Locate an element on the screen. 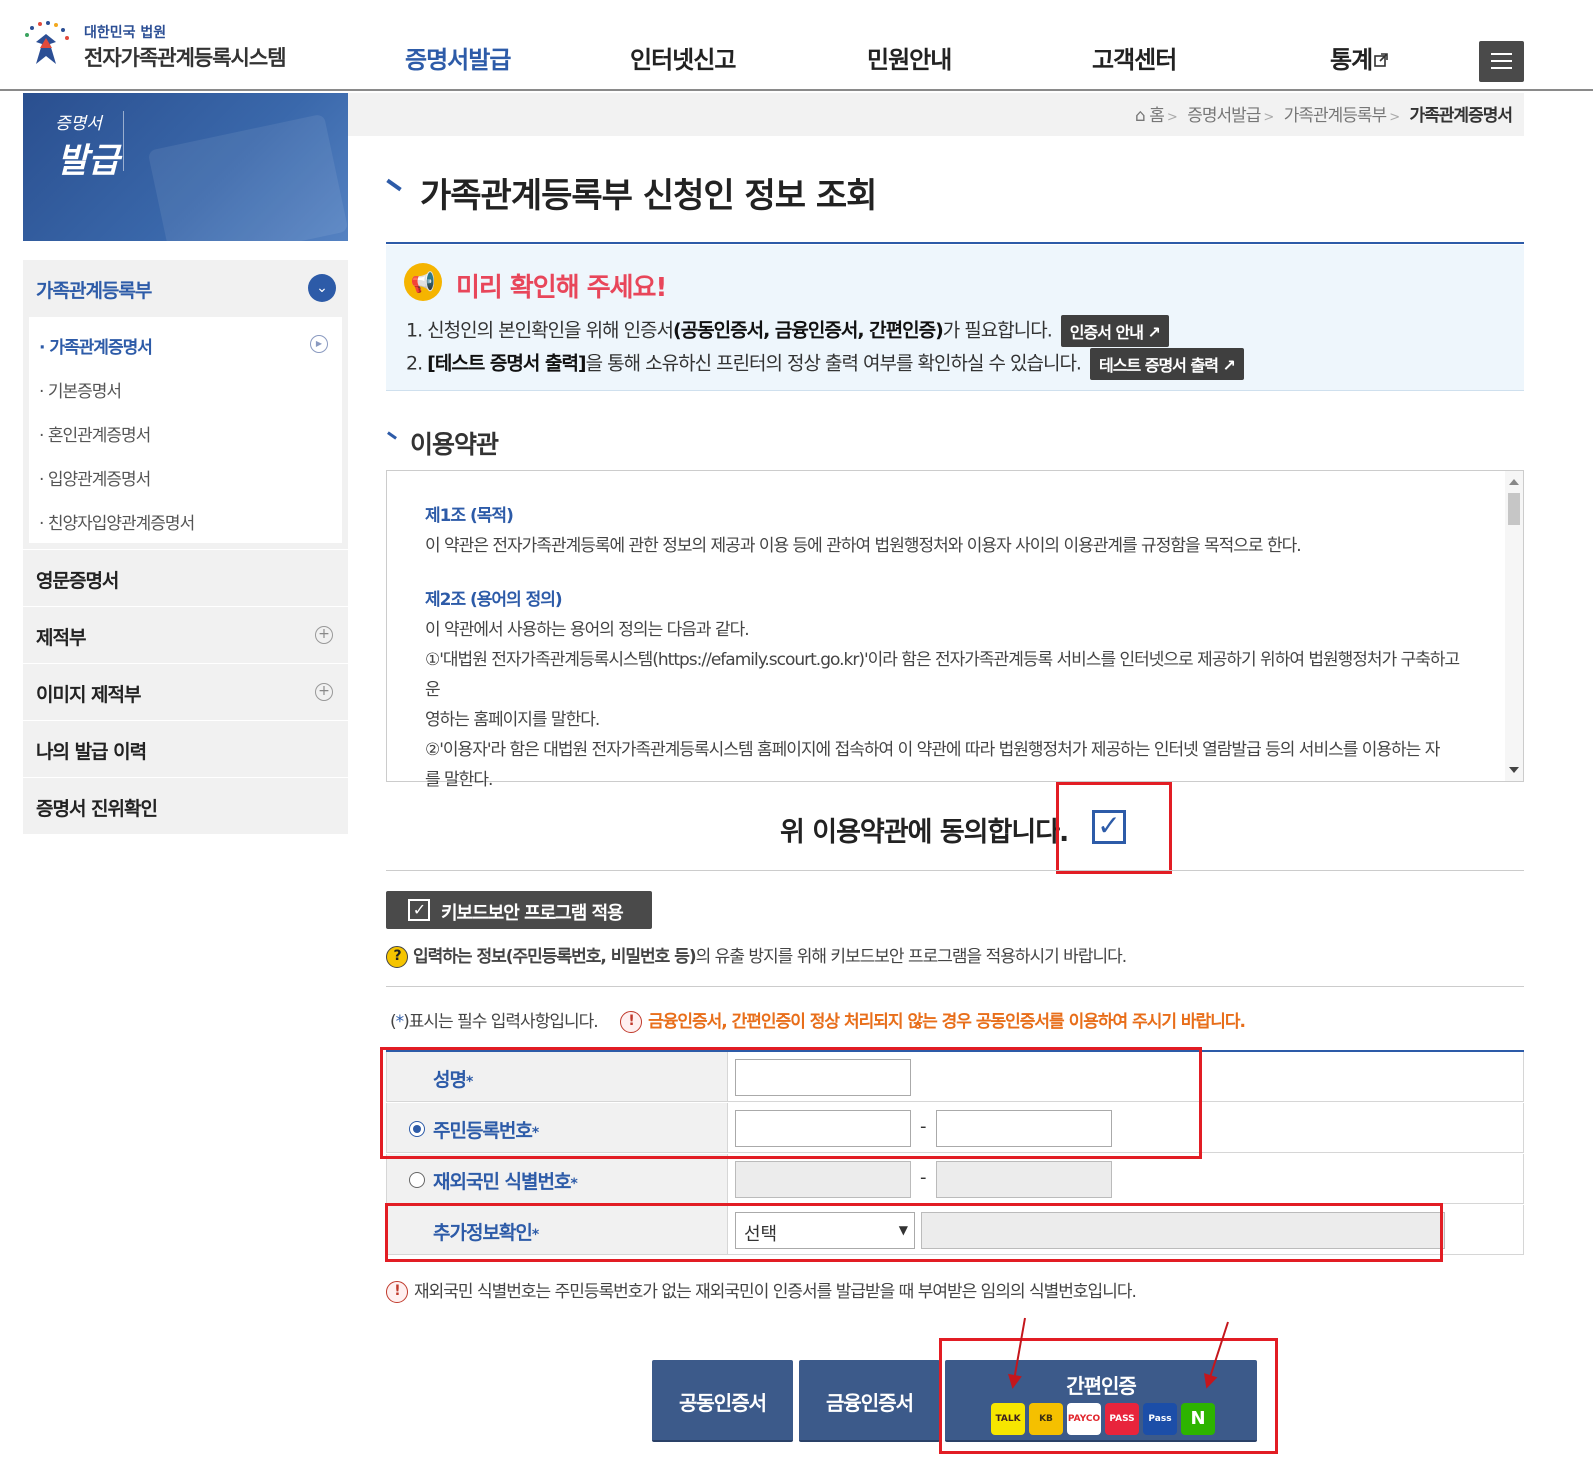 The image size is (1593, 1457). joint-cert-button: 공동인증서 is located at coordinates (722, 1401).